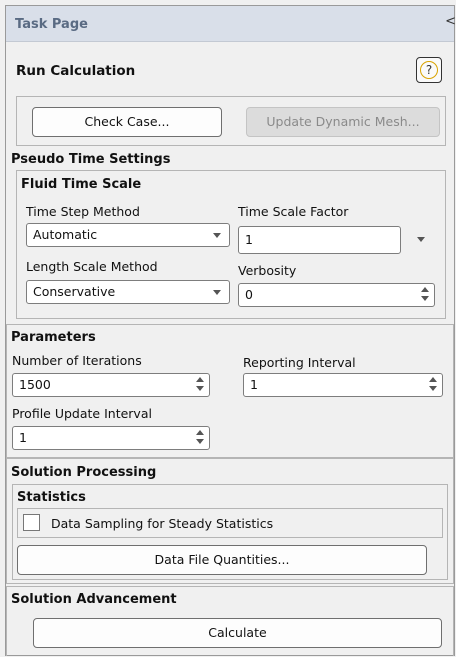 The height and width of the screenshot is (657, 456). I want to click on help-icon: ?, so click(429, 70).